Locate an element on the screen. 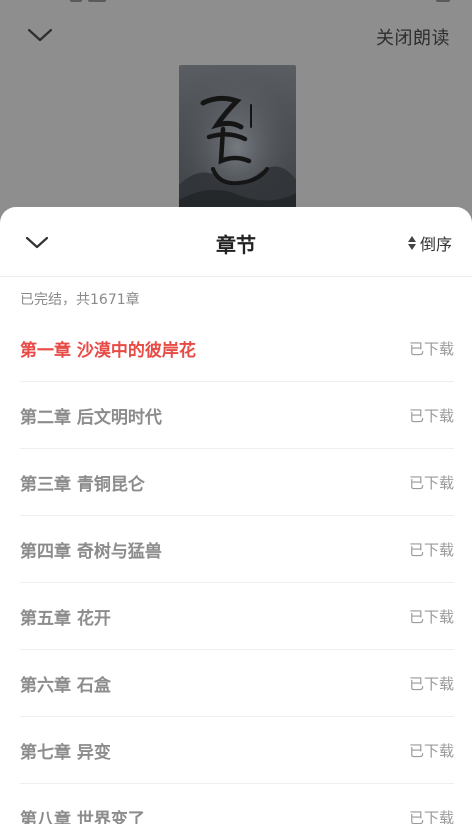 This screenshot has height=824, width=472. chapter-row: 第六章 石盒 已下载 is located at coordinates (237, 683).